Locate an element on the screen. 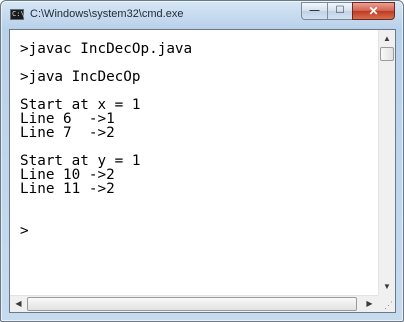 Image resolution: width=404 pixels, height=322 pixels. horizontal-scrollbar: ◀ ▶ is located at coordinates (194, 303).